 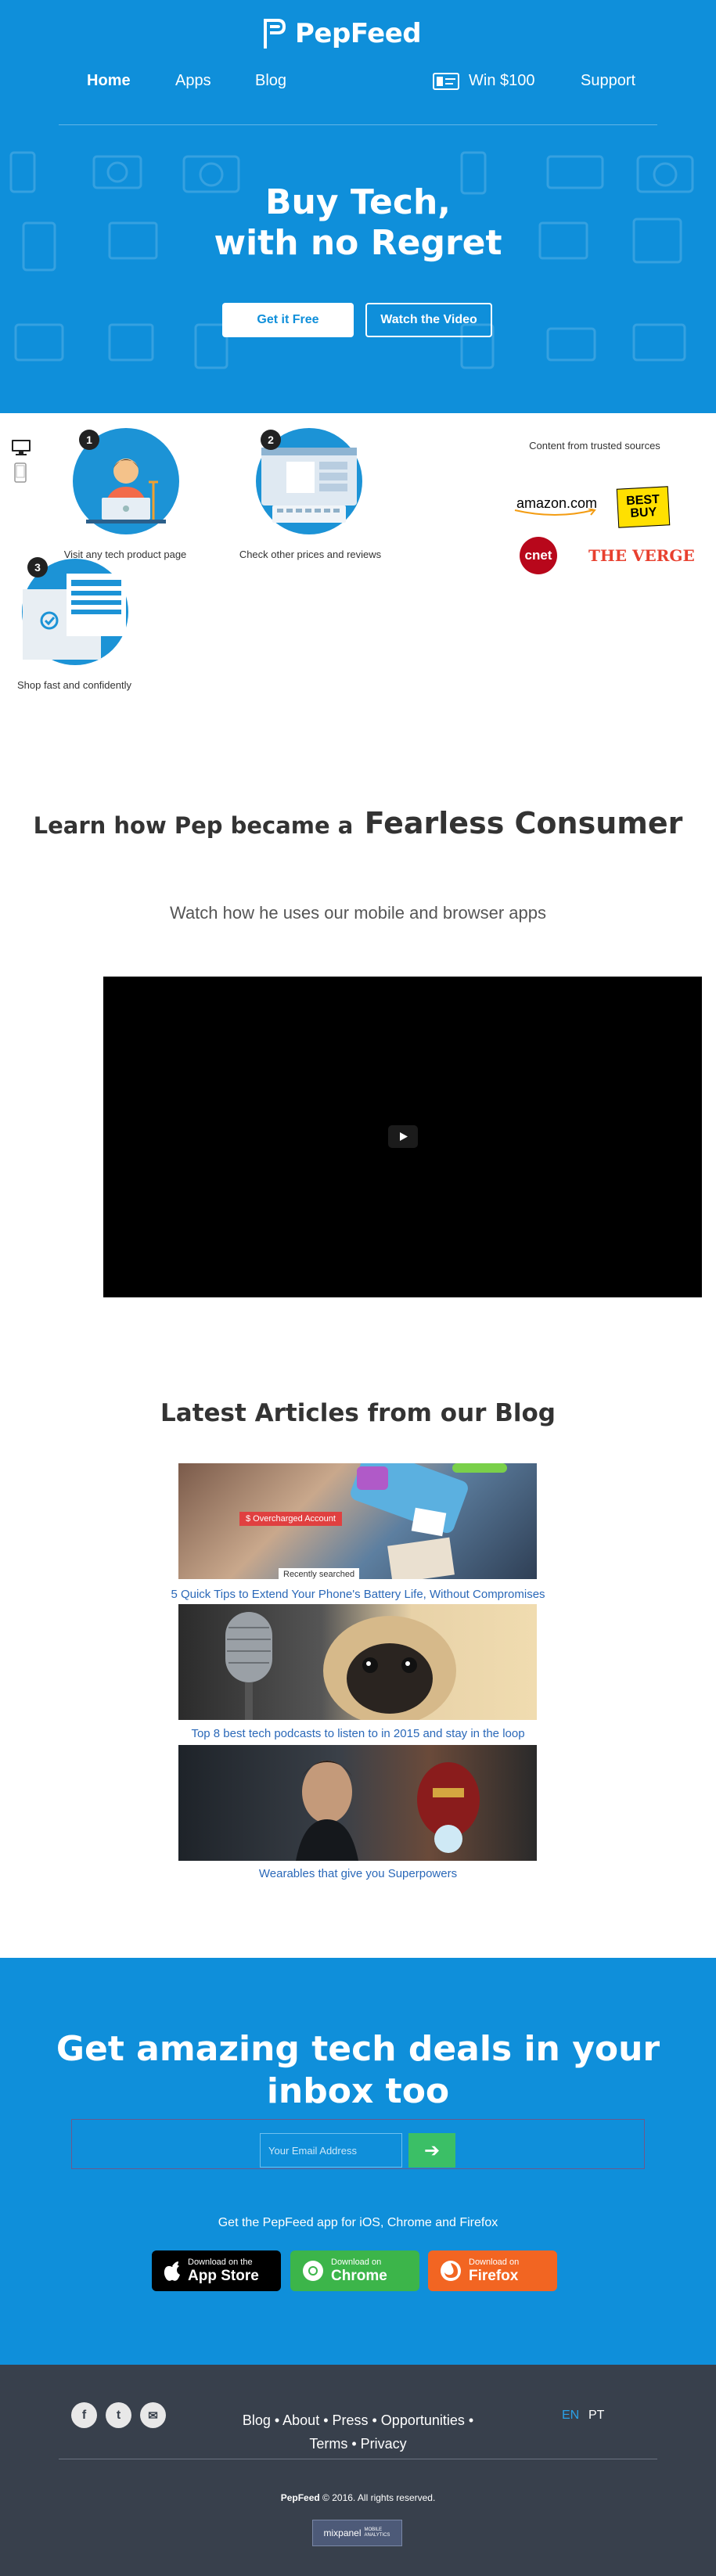 I want to click on firefox-store-button: Download on Firefox, so click(x=492, y=2270).